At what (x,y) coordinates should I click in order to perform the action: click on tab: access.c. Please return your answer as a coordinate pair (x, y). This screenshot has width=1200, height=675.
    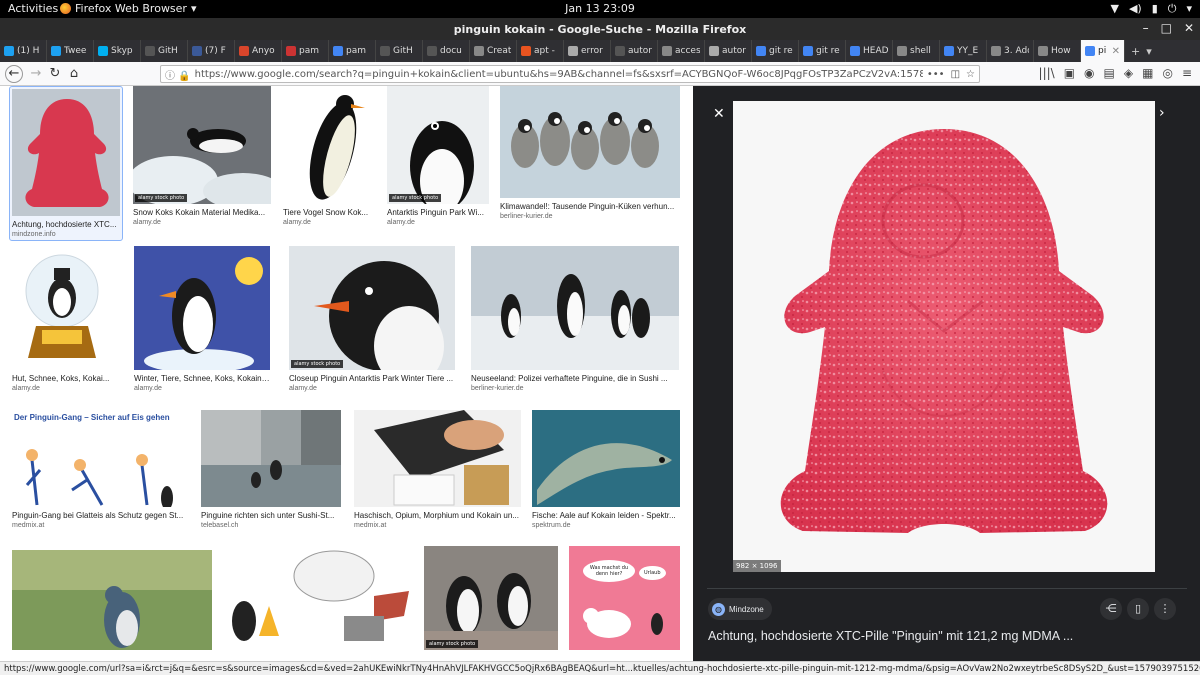
    Looking at the image, I should click on (681, 51).